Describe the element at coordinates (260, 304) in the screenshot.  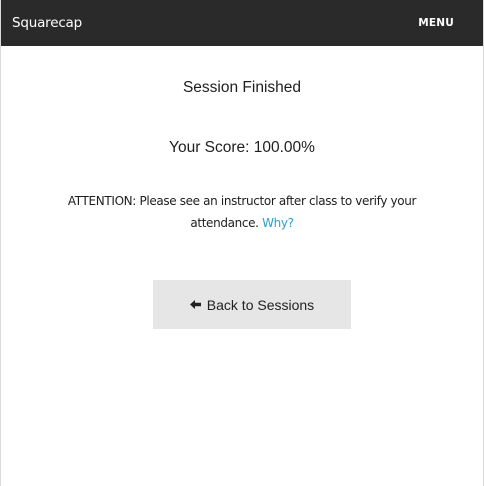
I see `back-to-sessions-label: Back to Sessions` at that location.